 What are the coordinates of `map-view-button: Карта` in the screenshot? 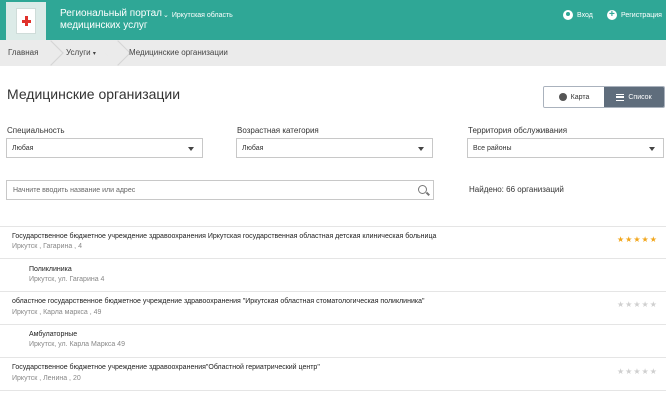 It's located at (574, 97).